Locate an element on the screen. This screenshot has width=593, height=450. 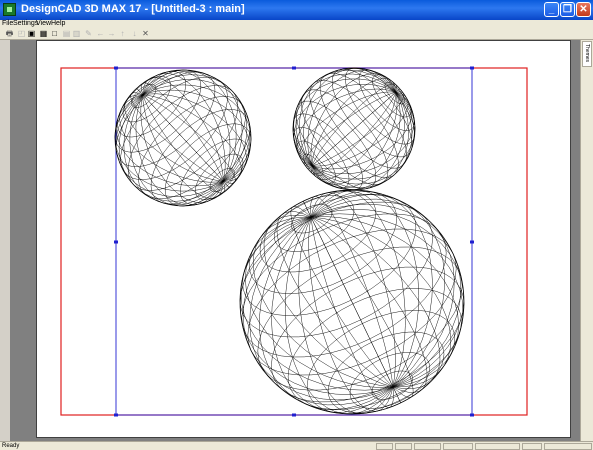
close-button: ✕ is located at coordinates (583, 9).